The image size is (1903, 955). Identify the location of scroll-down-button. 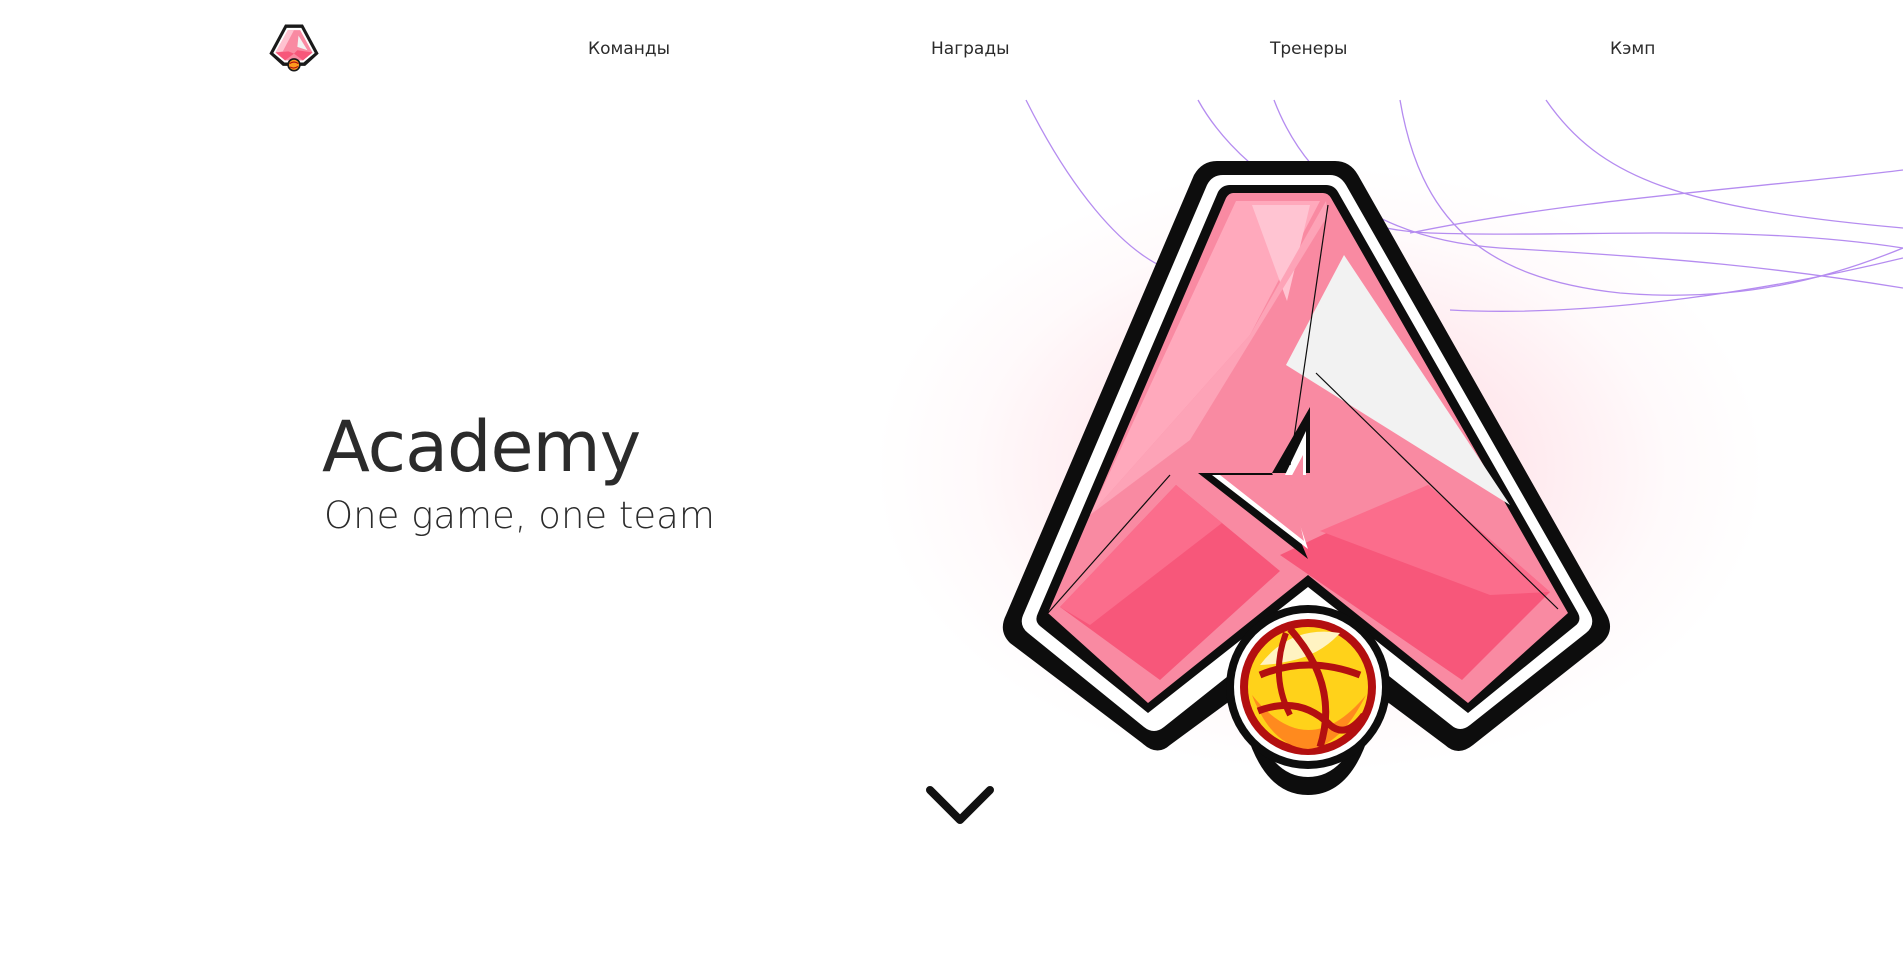
(960, 807).